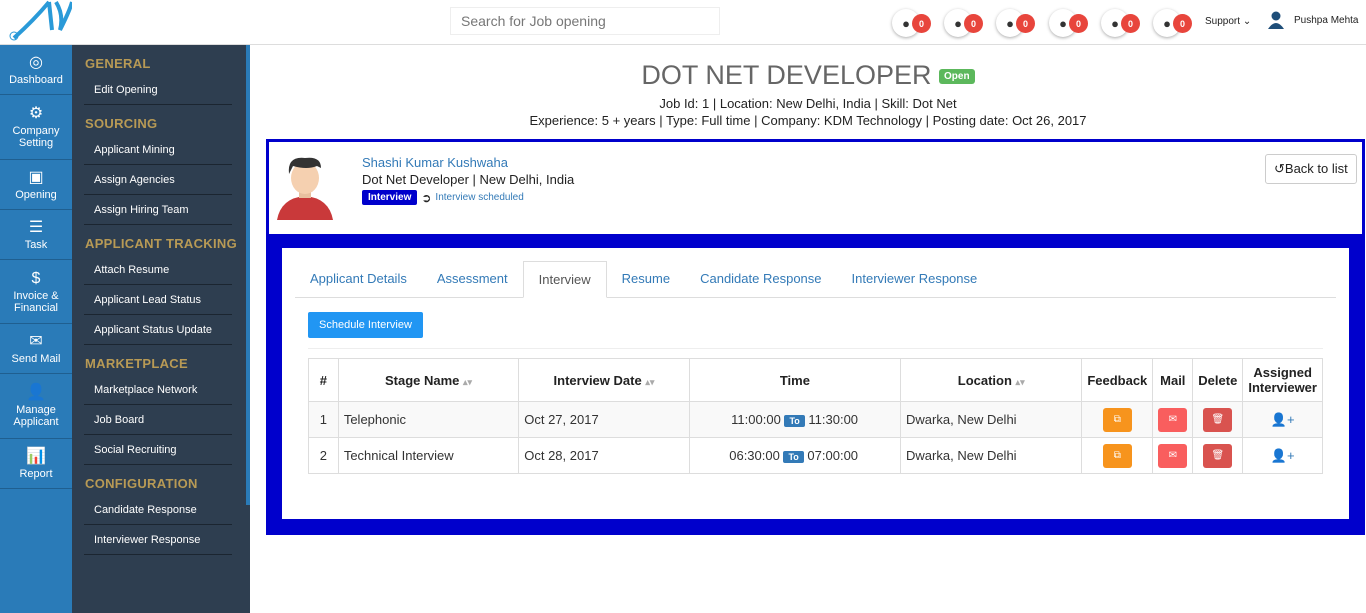 The height and width of the screenshot is (613, 1366). Describe the element at coordinates (158, 420) in the screenshot. I see `submenu-item: Job Board` at that location.